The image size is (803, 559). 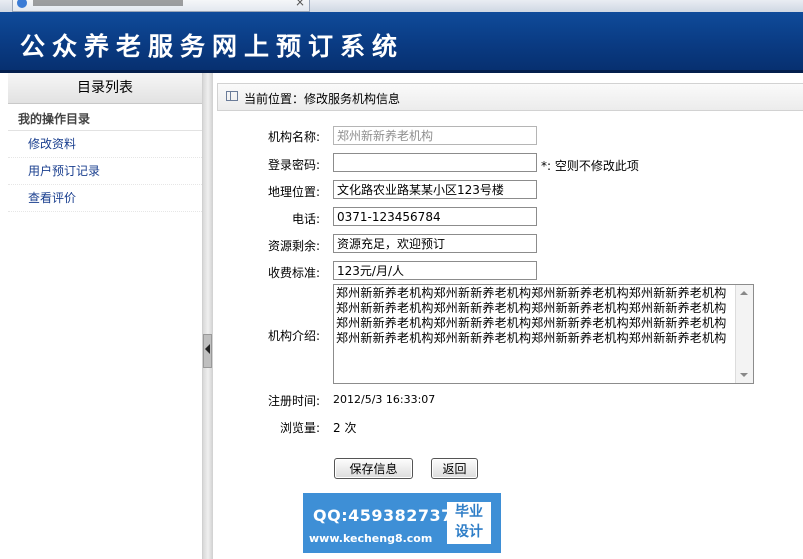 I want to click on name-label: 机构名称:, so click(x=293, y=137).